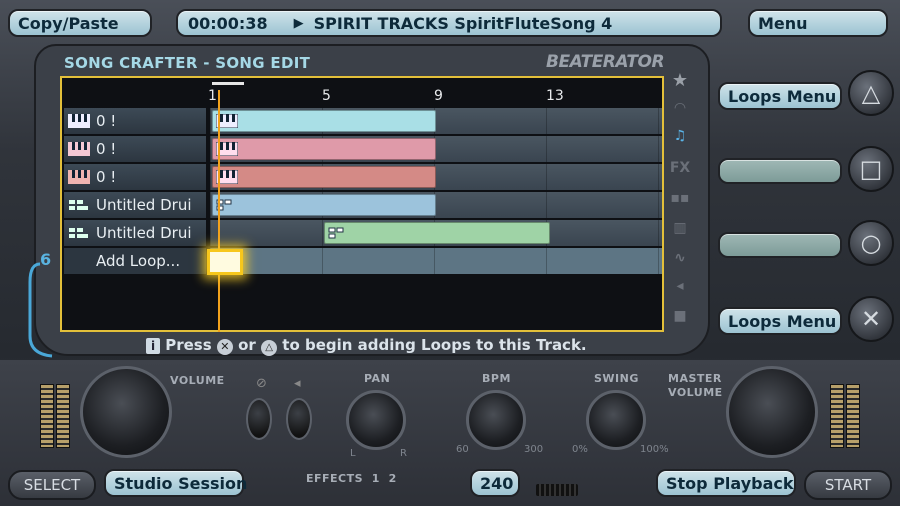 This screenshot has width=900, height=506. What do you see at coordinates (188, 345) in the screenshot?
I see `hint-press: Press` at bounding box center [188, 345].